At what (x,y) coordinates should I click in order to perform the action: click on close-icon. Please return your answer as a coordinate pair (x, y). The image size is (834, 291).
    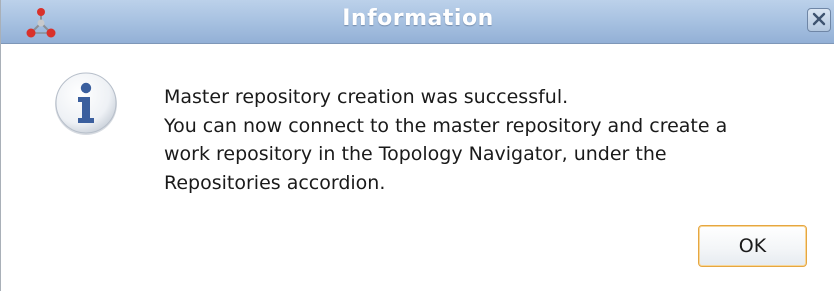
    Looking at the image, I should click on (819, 20).